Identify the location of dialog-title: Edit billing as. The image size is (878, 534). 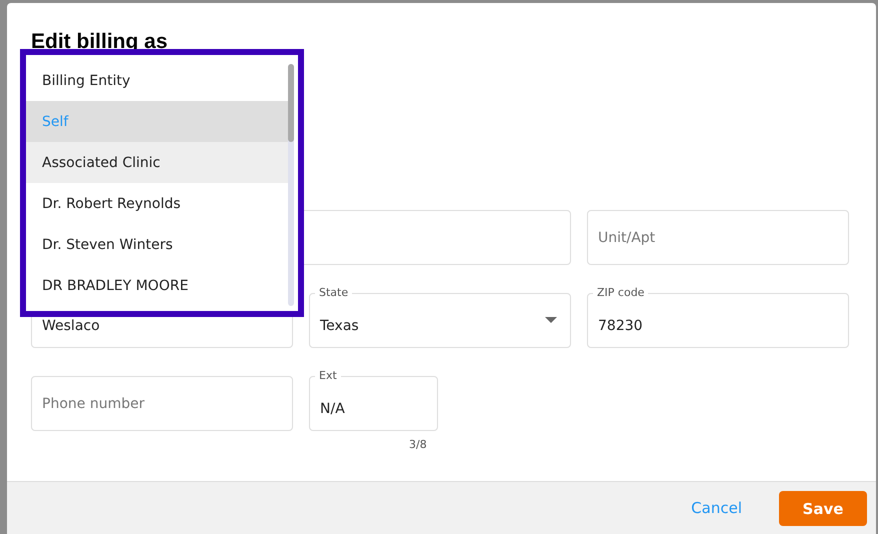
(99, 42).